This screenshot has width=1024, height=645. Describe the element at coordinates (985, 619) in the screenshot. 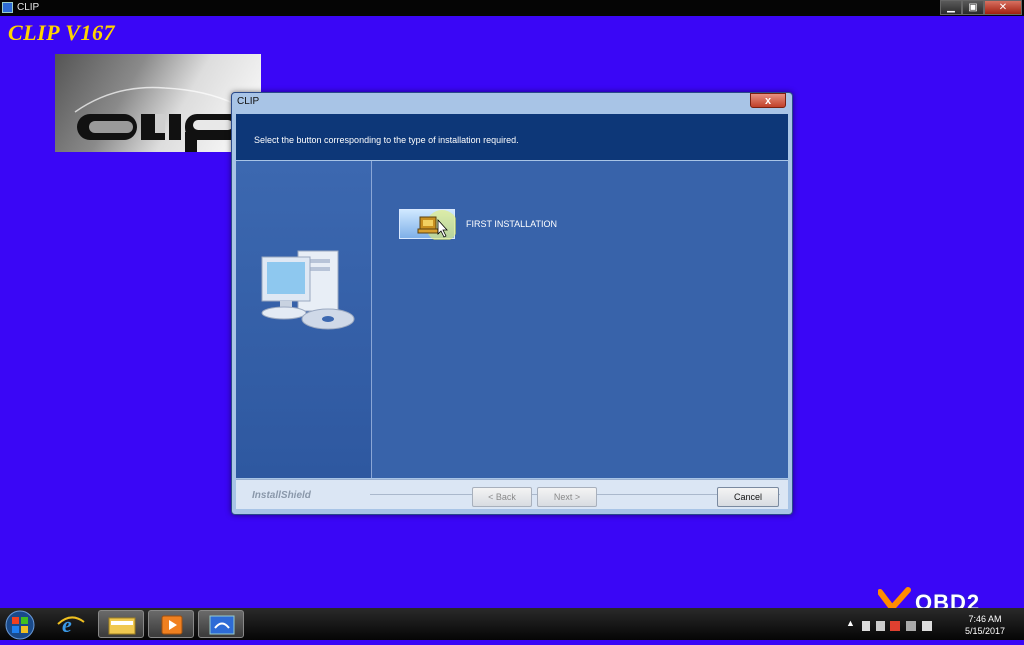

I see `clock-time: 7:46 AM` at that location.